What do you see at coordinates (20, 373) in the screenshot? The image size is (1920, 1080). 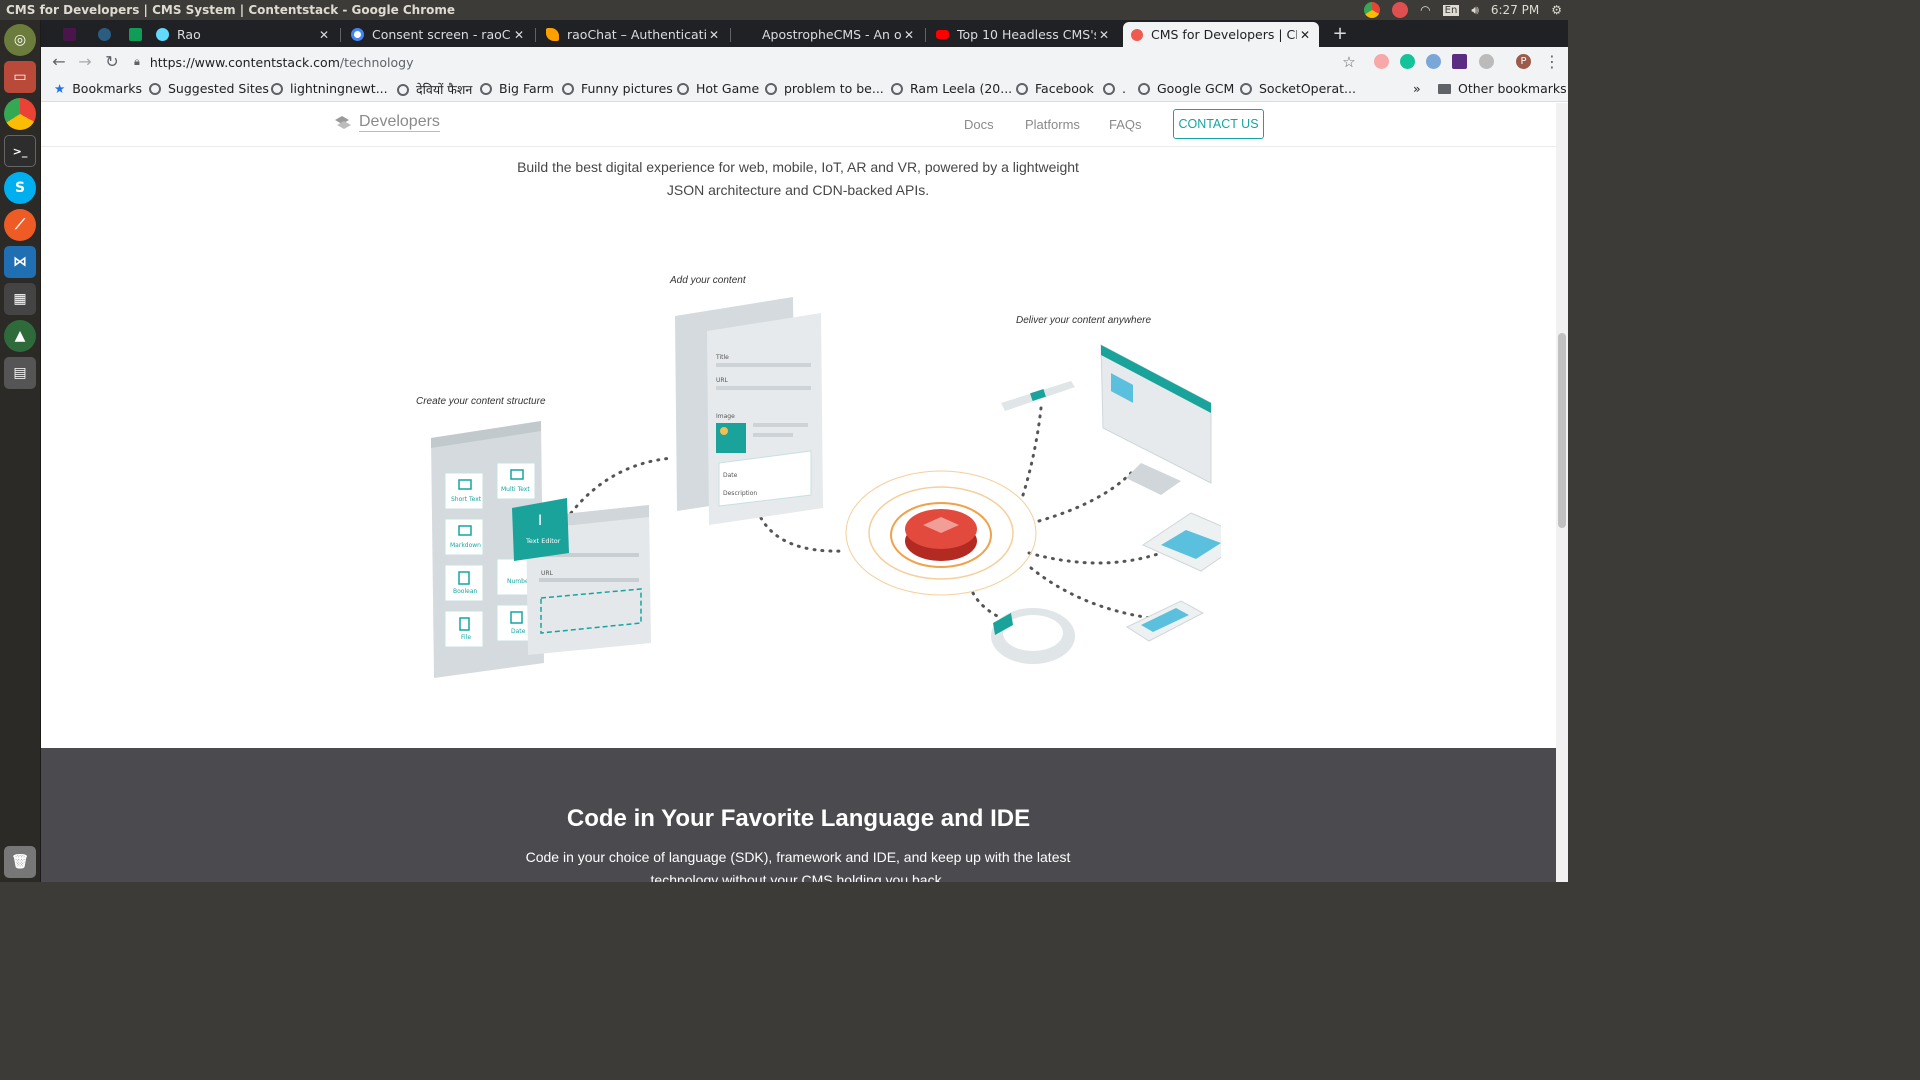 I see `workspace-switcher-icon: ▤` at bounding box center [20, 373].